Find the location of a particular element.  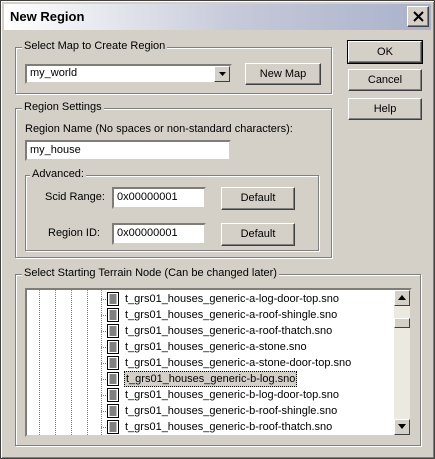

cancel-button: Cancel is located at coordinates (385, 80).